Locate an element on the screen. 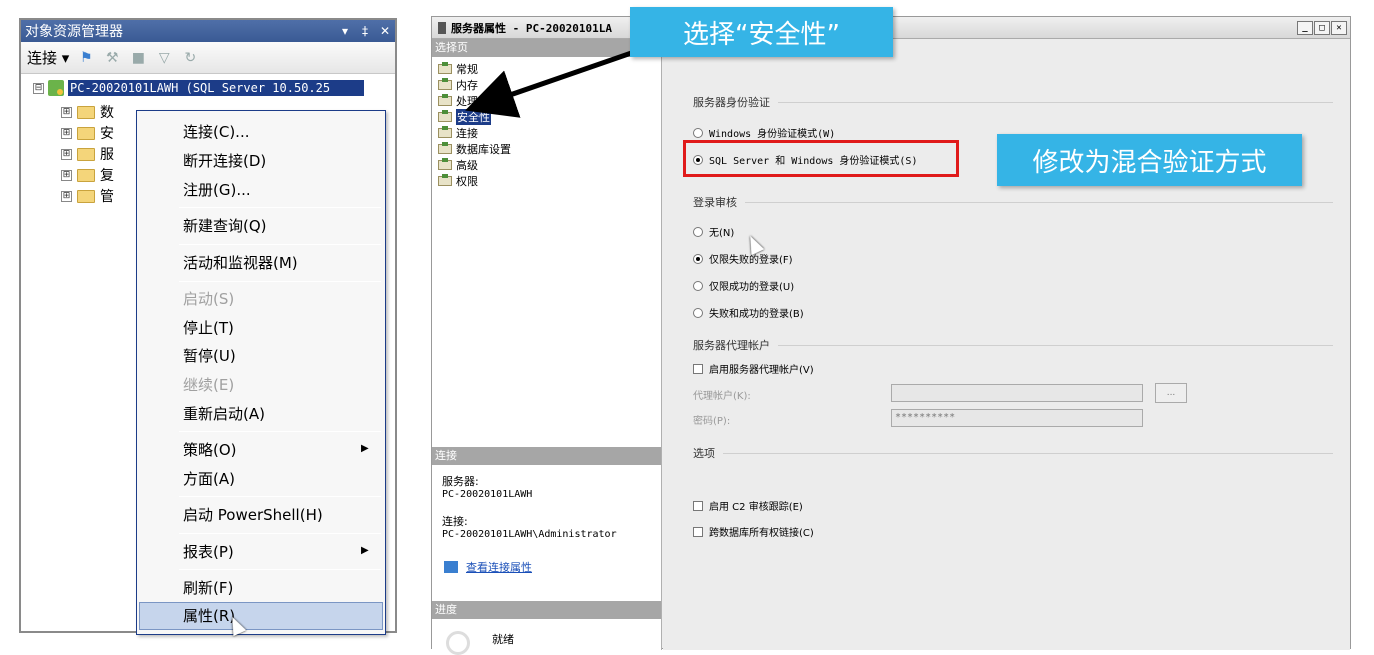 This screenshot has height=655, width=1374. highlight-box is located at coordinates (821, 158).